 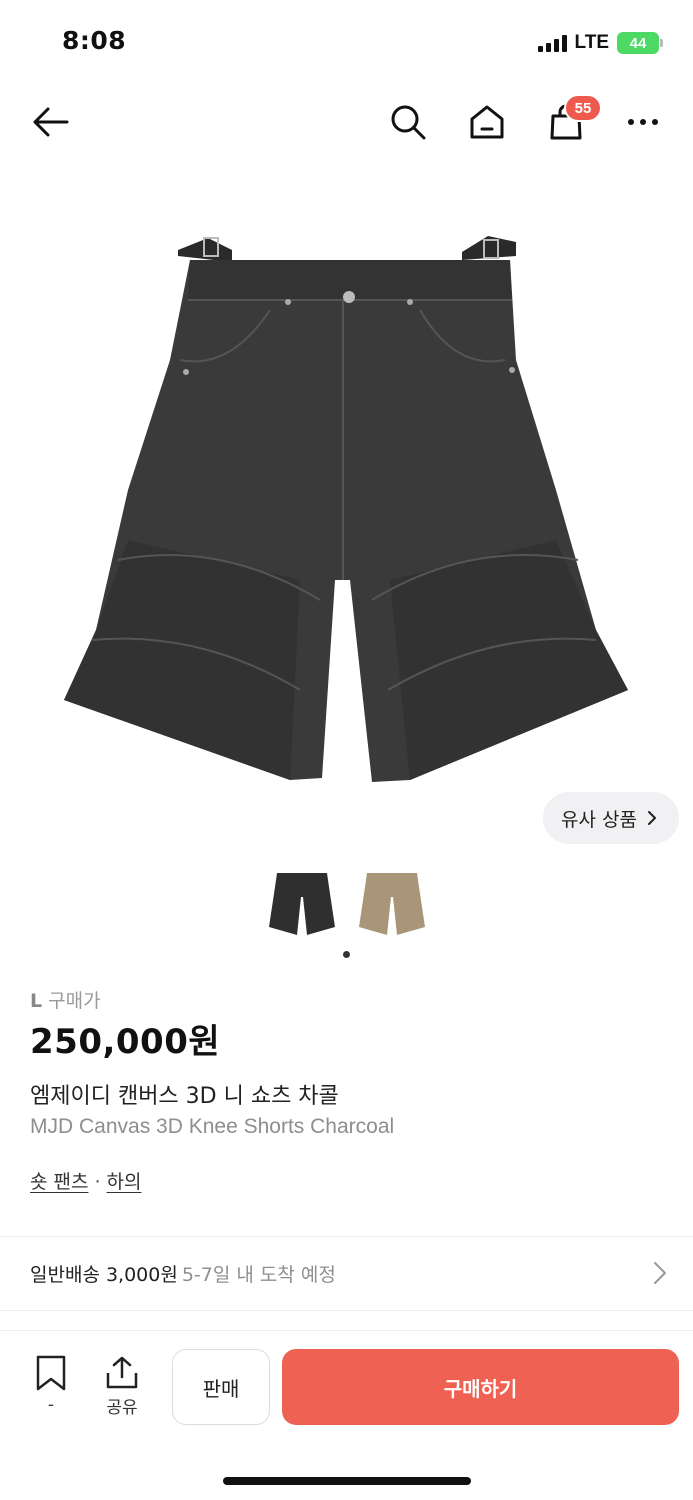 I want to click on home-button, so click(x=487, y=122).